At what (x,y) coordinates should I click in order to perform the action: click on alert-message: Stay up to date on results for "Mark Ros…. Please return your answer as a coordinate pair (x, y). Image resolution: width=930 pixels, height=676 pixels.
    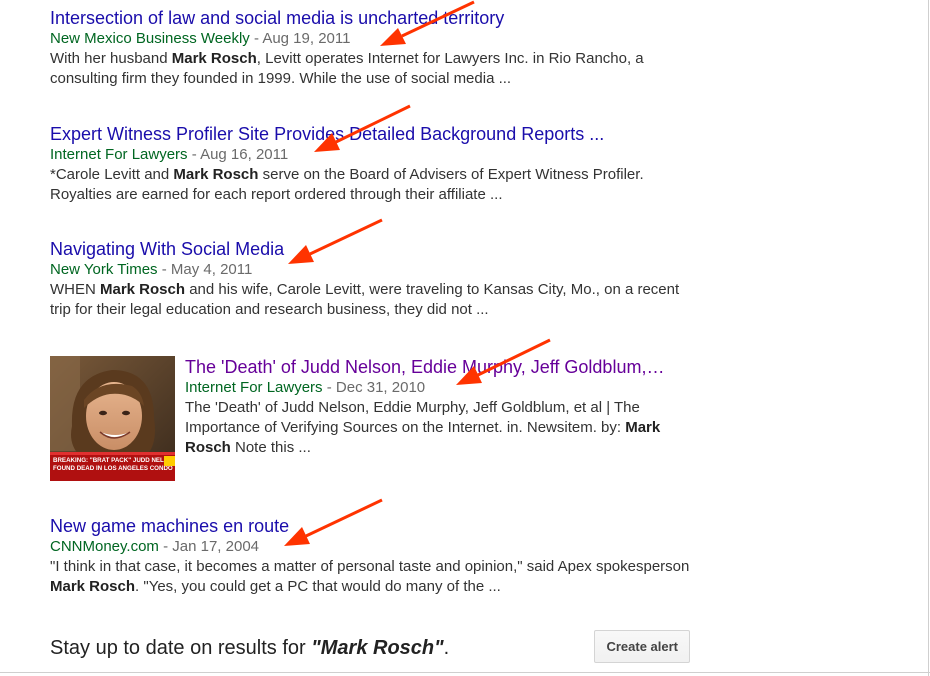
    Looking at the image, I should click on (249, 648).